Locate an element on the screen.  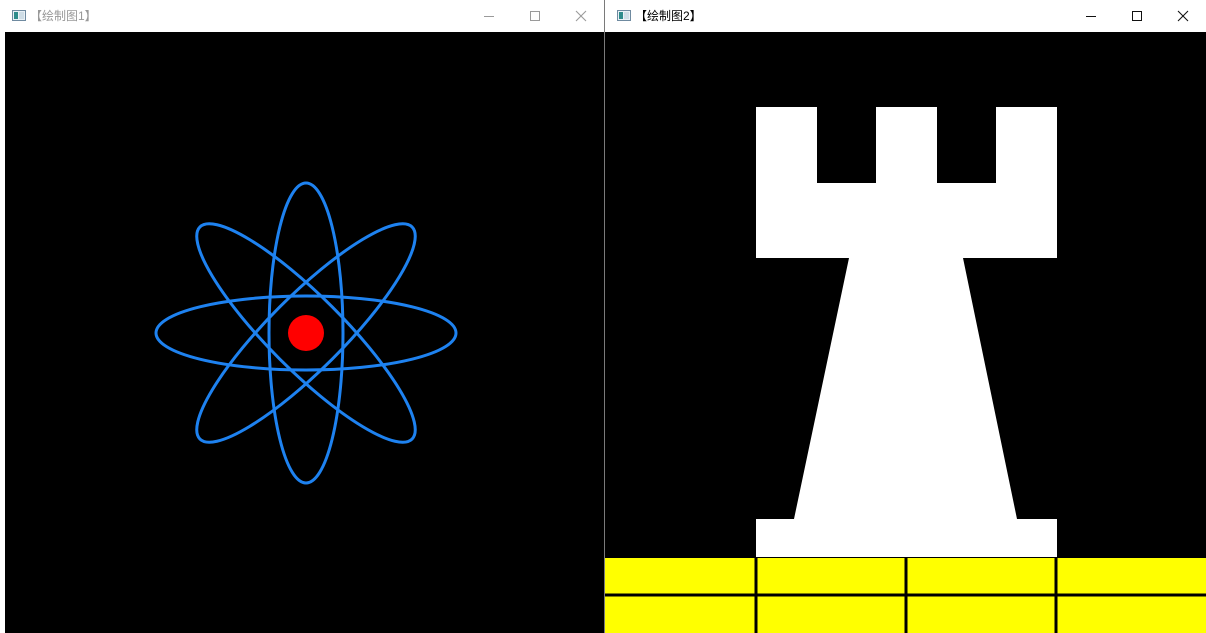
titlebar: 【绘制图1】 is located at coordinates (302, 16).